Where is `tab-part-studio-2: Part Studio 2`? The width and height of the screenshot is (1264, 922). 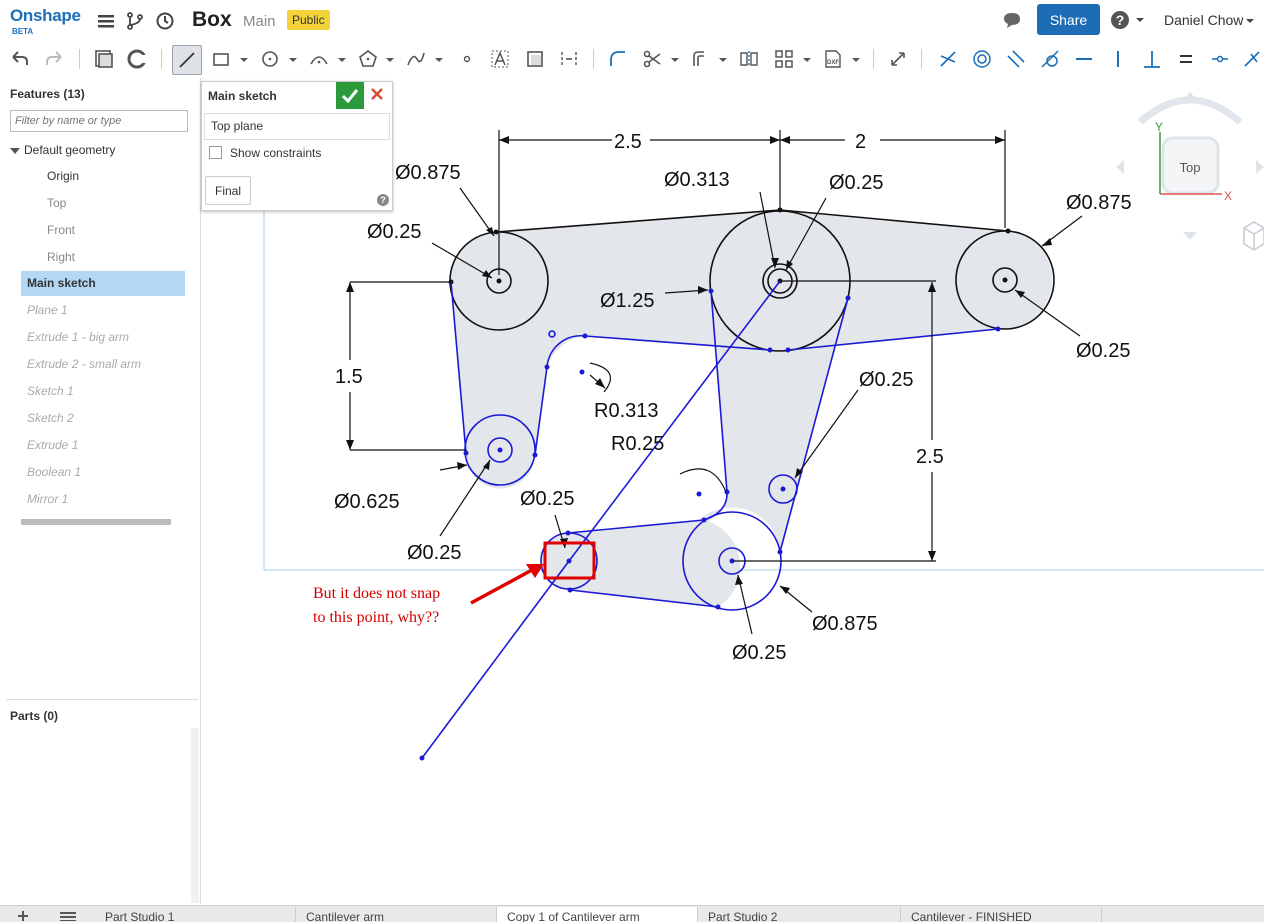
tab-part-studio-2: Part Studio 2 is located at coordinates (799, 914).